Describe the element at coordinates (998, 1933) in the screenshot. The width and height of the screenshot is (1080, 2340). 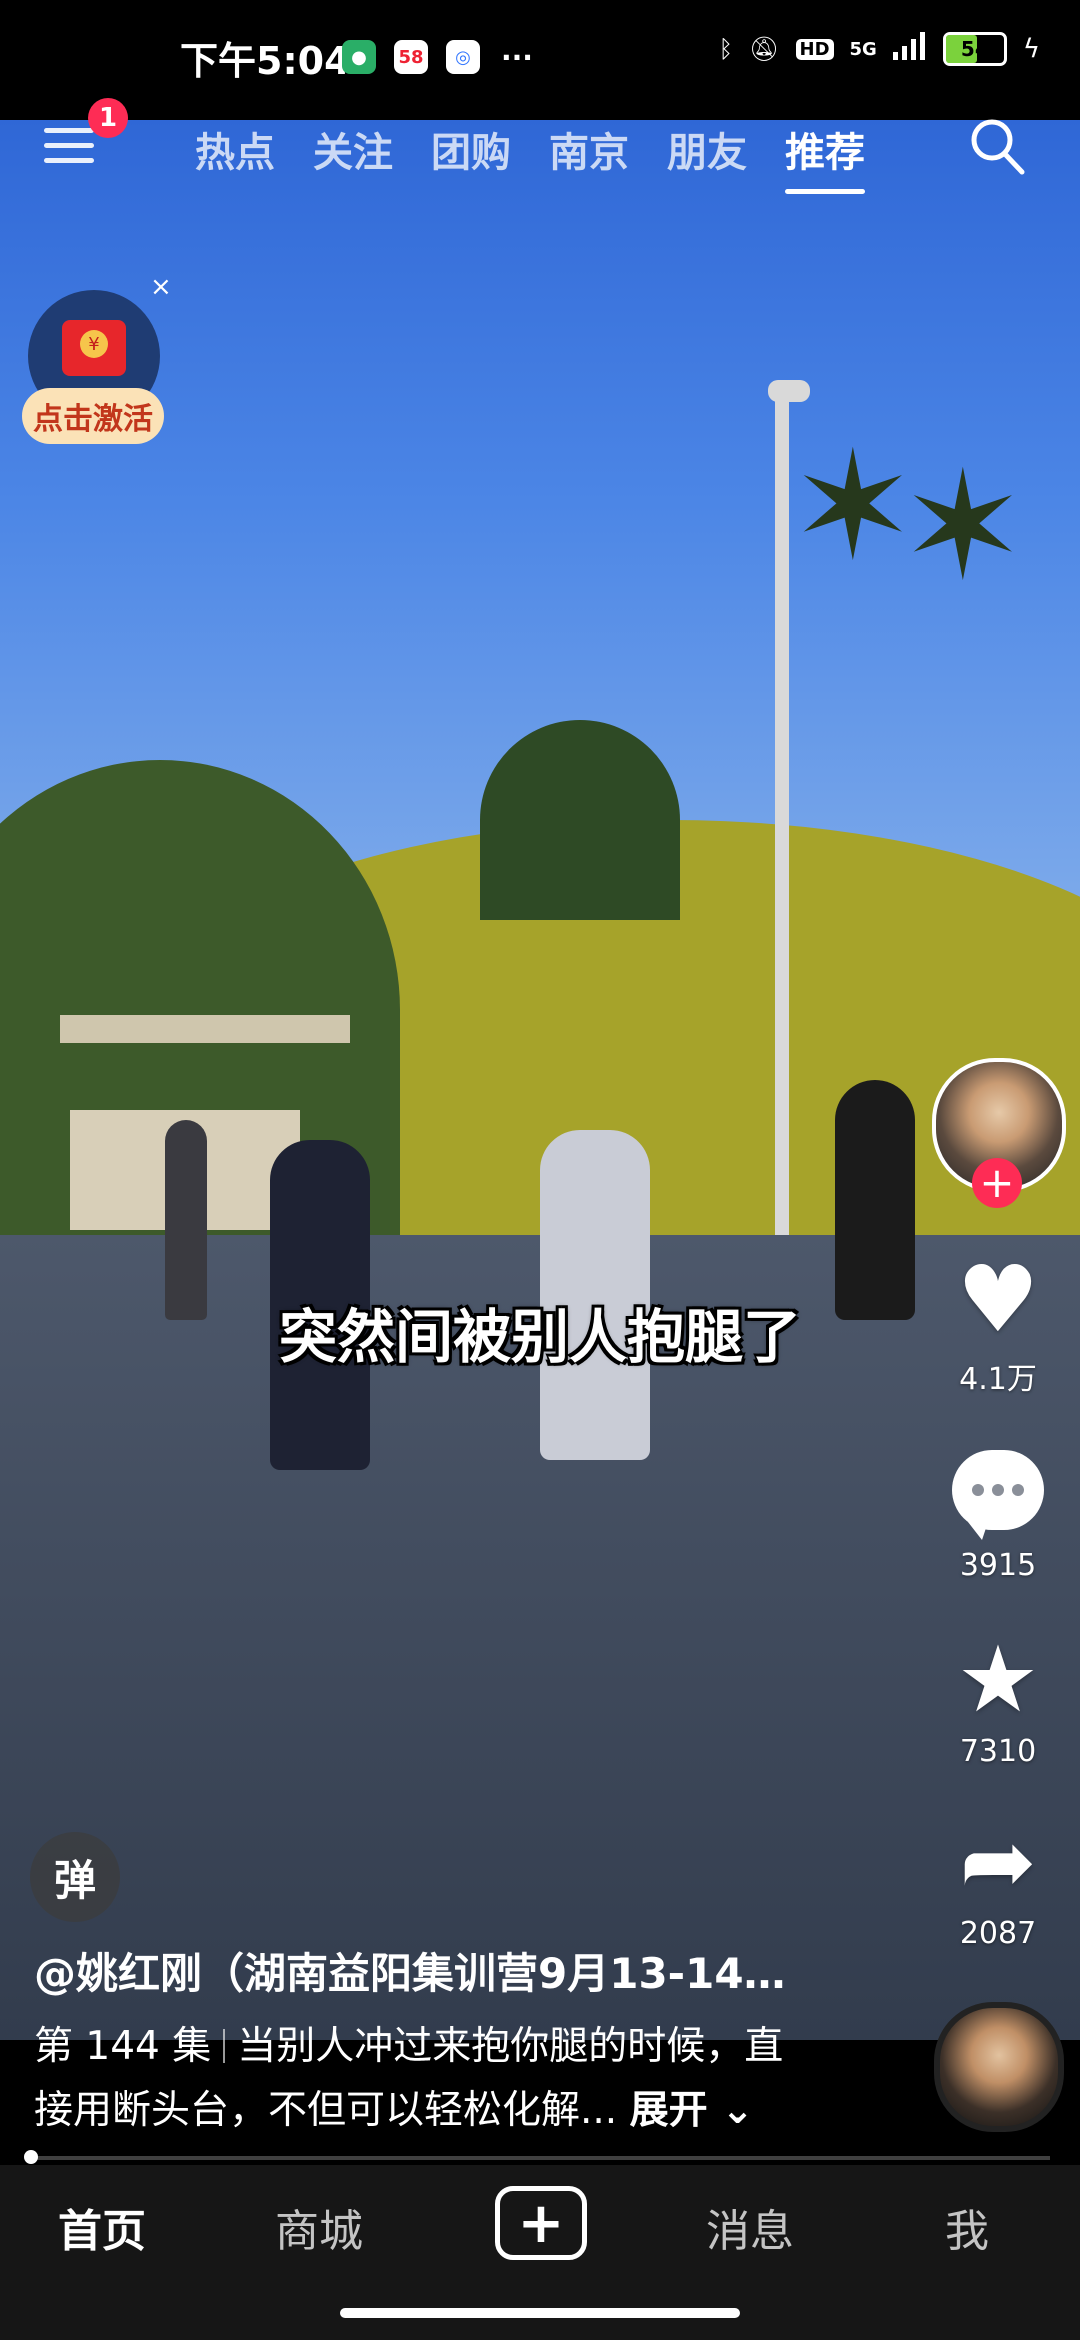
I see `share-count: 2087` at that location.